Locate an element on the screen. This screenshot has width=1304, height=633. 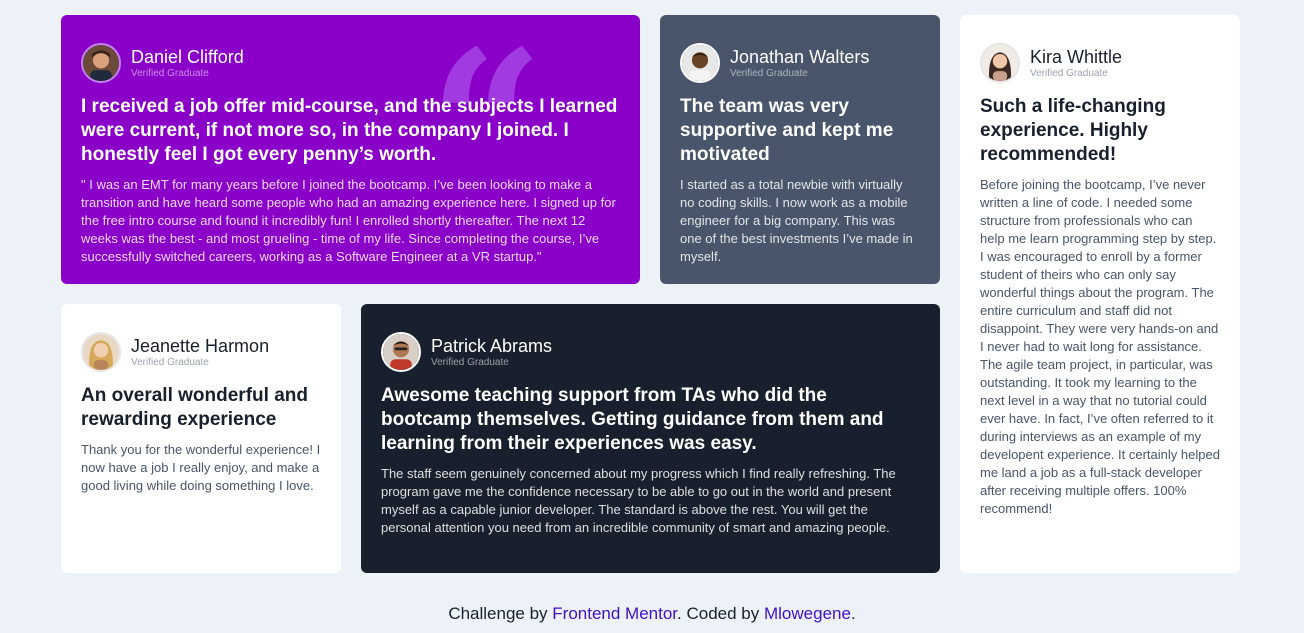
author-name: Patrick Abrams is located at coordinates (492, 345).